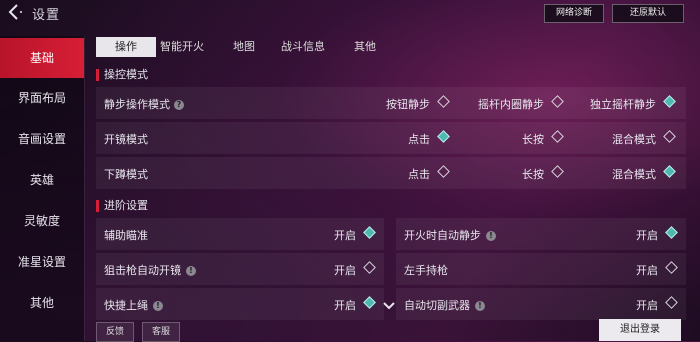 This screenshot has height=342, width=700. What do you see at coordinates (240, 304) in the screenshot?
I see `setting-row: 快捷上绳! 开启` at bounding box center [240, 304].